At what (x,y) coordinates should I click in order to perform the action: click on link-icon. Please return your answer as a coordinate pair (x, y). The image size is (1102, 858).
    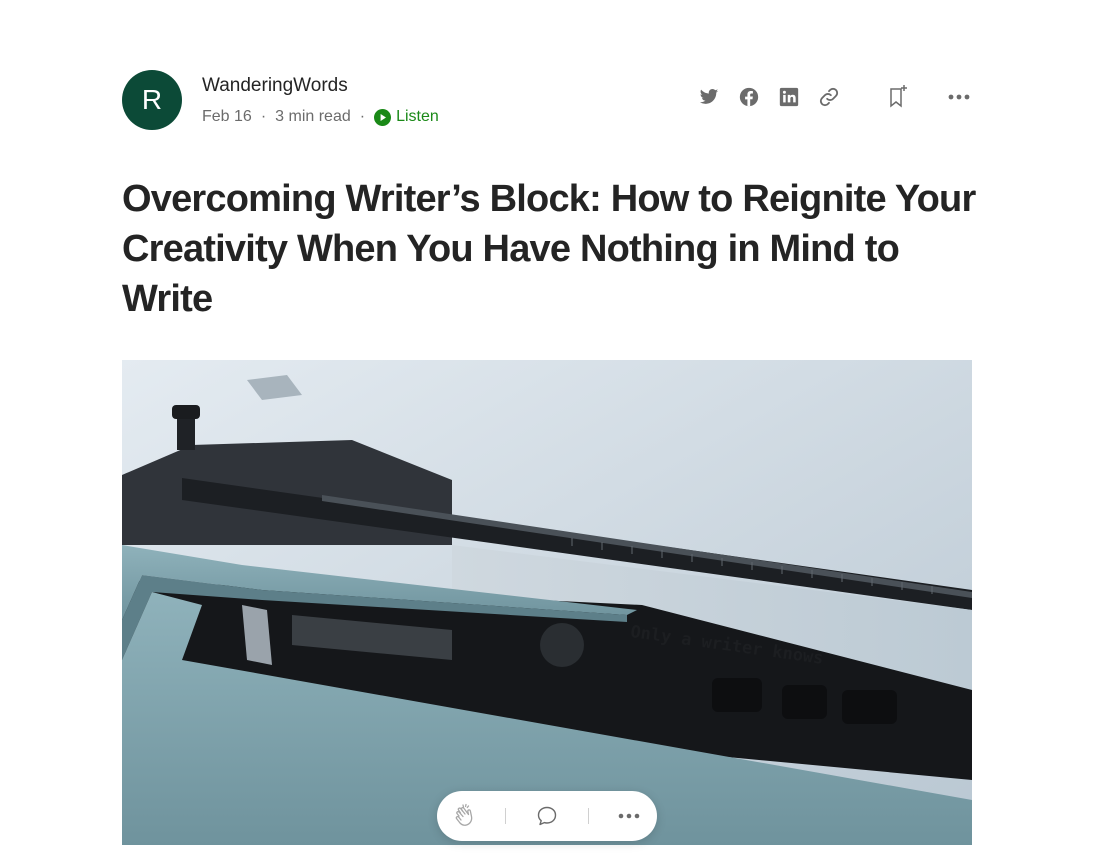
    Looking at the image, I should click on (829, 97).